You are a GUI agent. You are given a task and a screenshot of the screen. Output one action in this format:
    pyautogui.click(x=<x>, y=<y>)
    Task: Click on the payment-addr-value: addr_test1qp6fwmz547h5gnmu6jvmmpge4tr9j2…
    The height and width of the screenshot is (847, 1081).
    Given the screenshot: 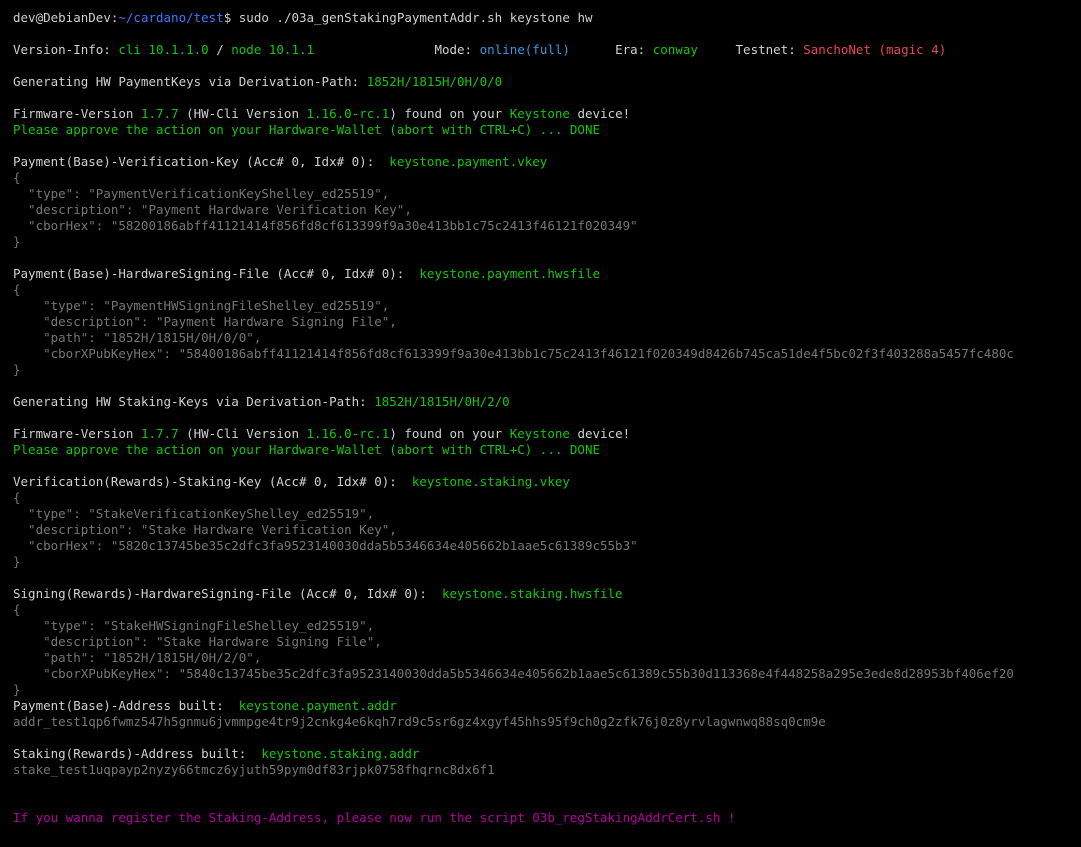 What is the action you would take?
    pyautogui.click(x=547, y=722)
    